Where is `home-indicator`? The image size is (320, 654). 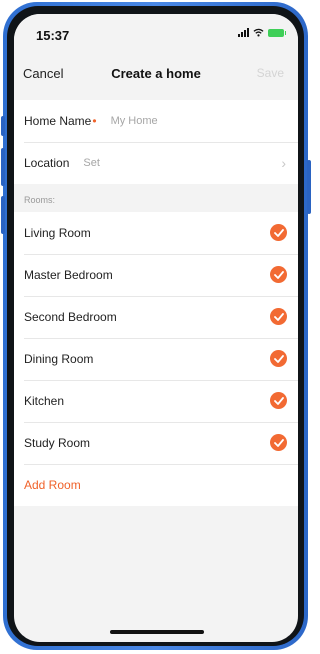
home-indicator is located at coordinates (157, 632).